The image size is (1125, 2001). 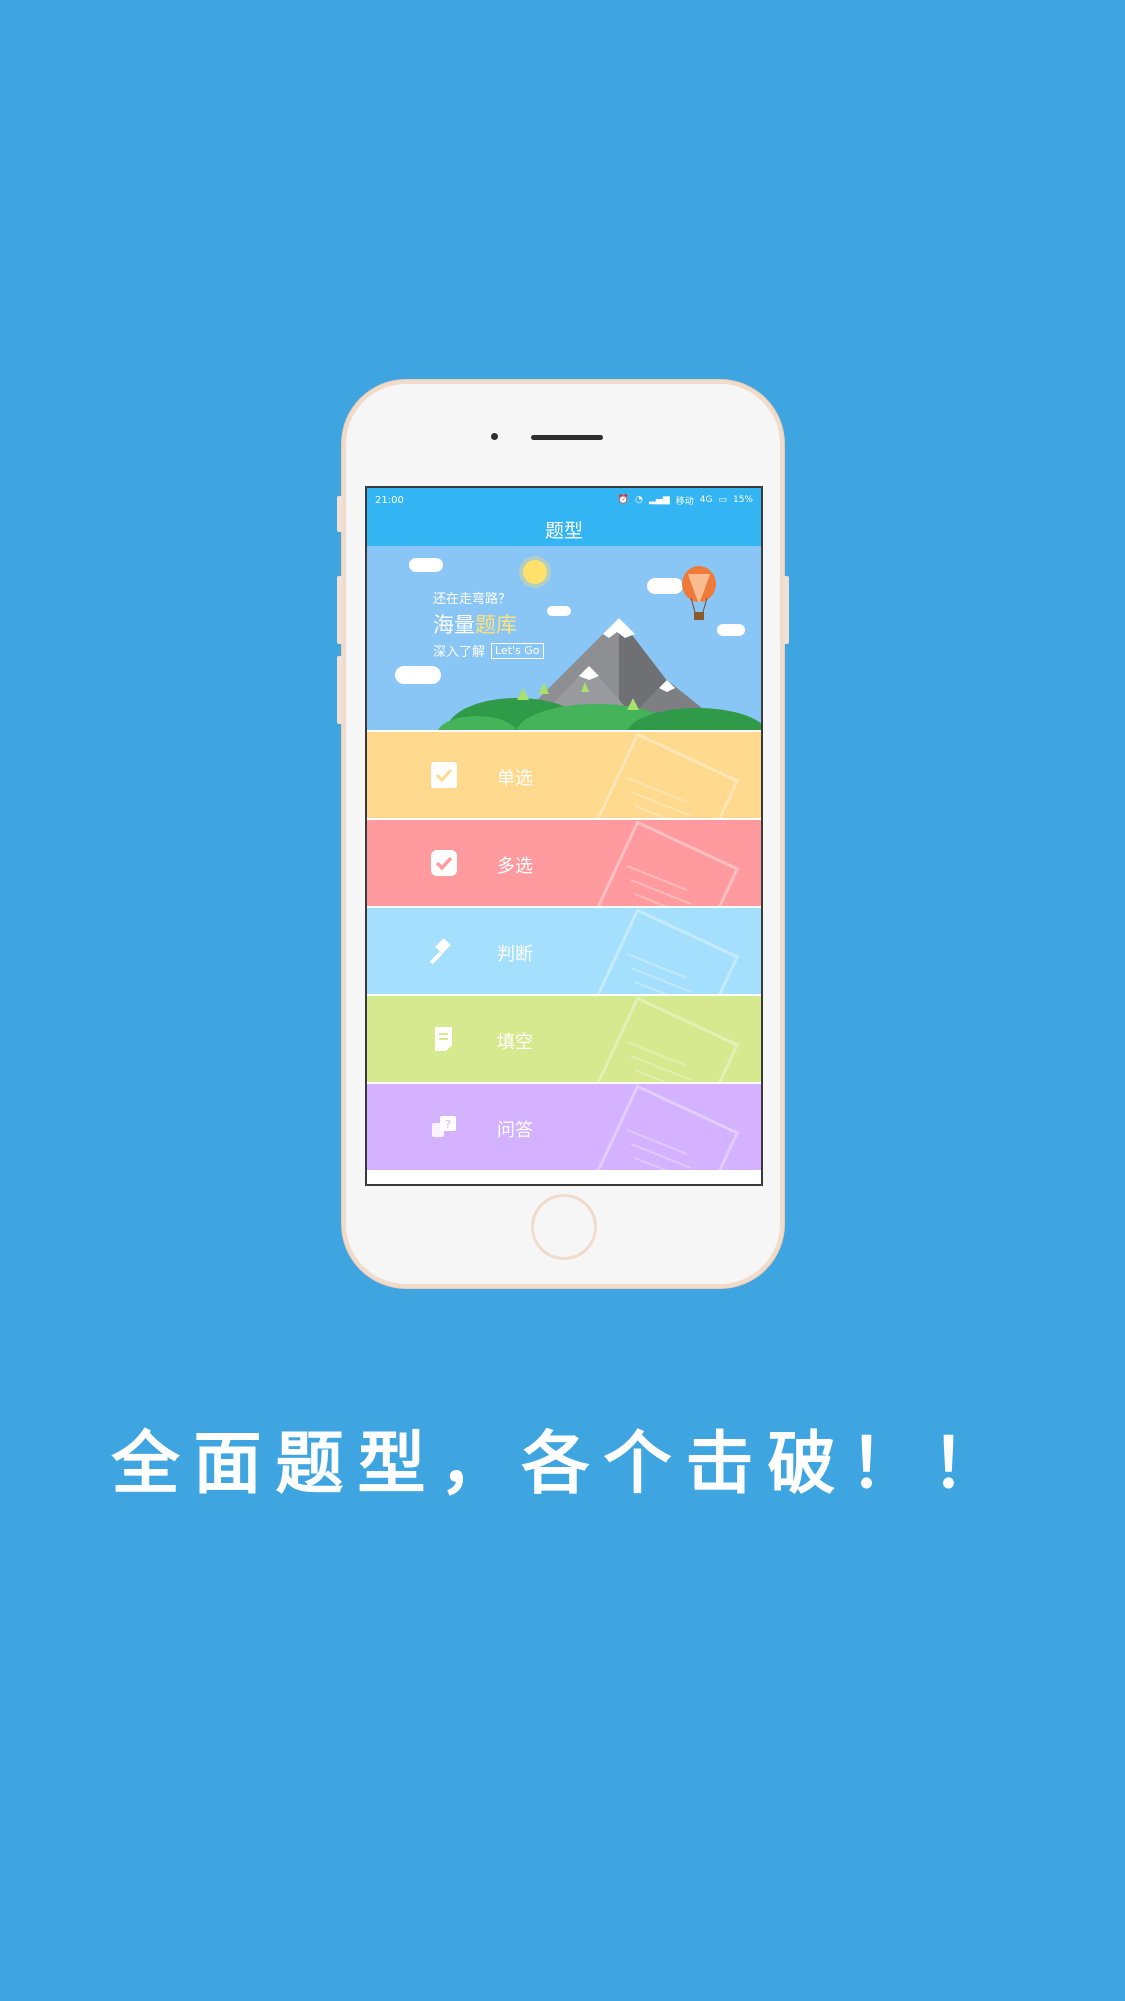 I want to click on mute-switch, so click(x=340, y=514).